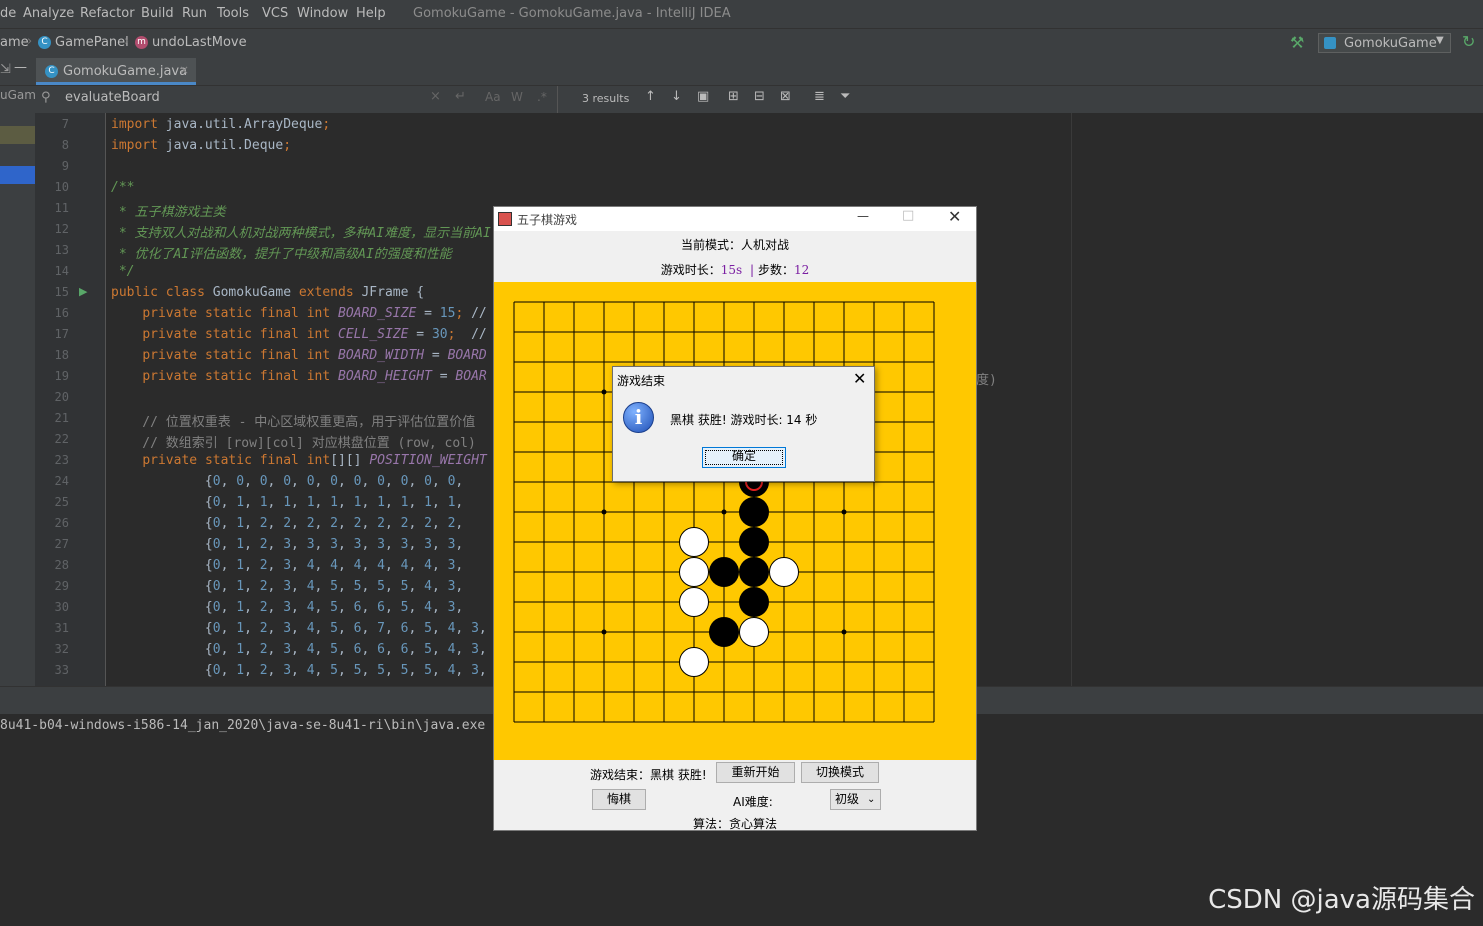 This screenshot has width=1483, height=926. I want to click on search-input: evaluateBoard, so click(112, 97).